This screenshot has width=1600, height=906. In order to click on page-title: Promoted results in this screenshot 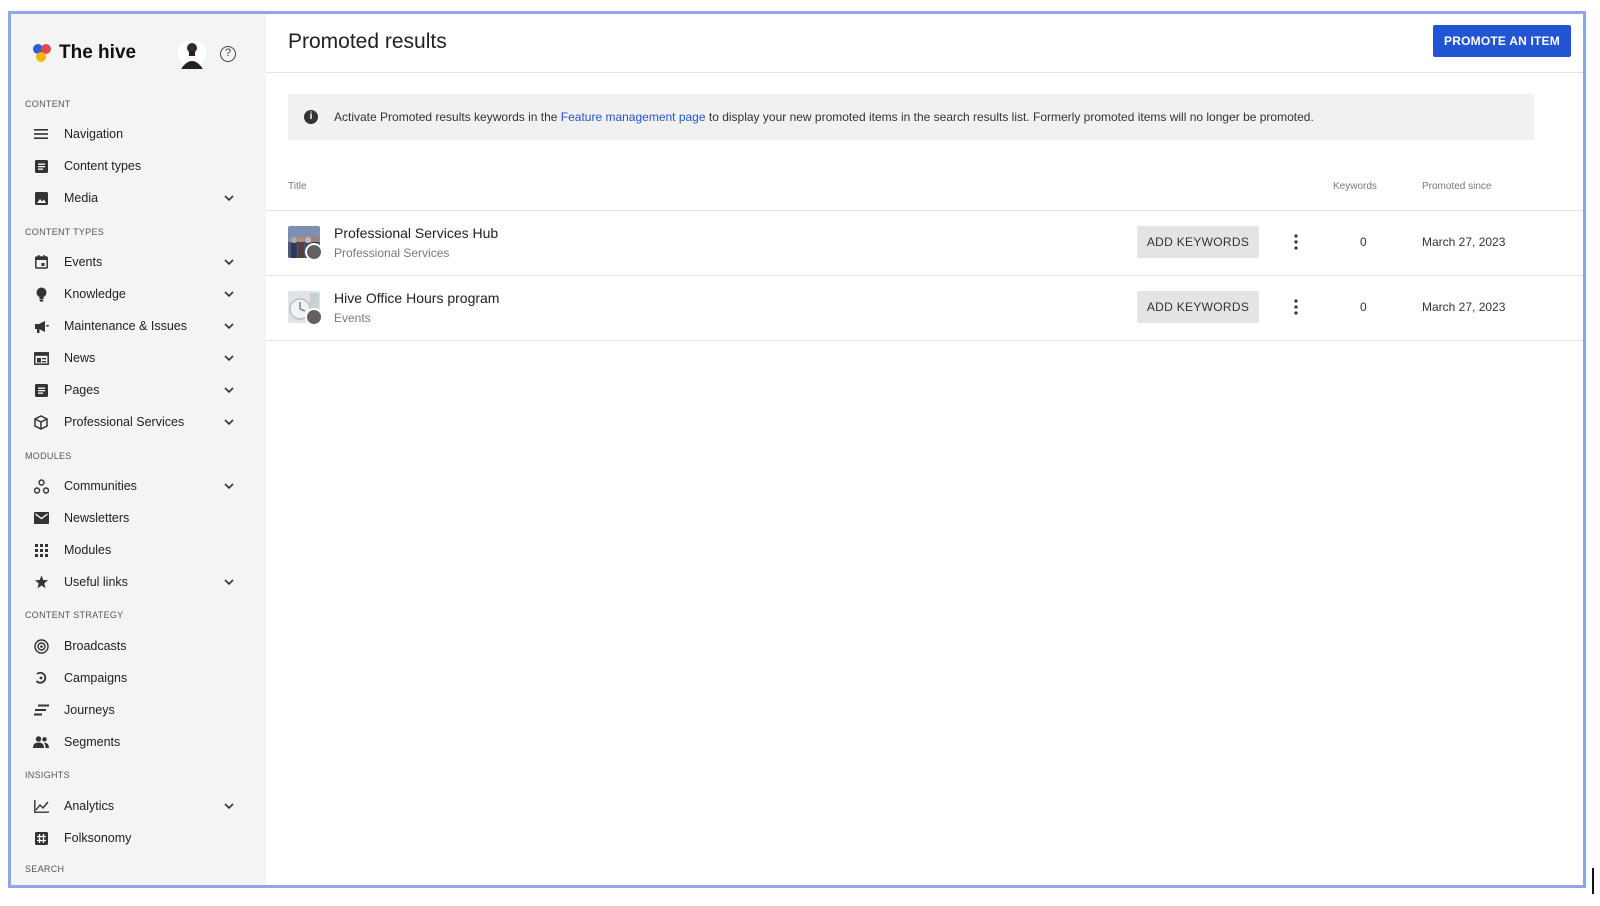, I will do `click(367, 41)`.